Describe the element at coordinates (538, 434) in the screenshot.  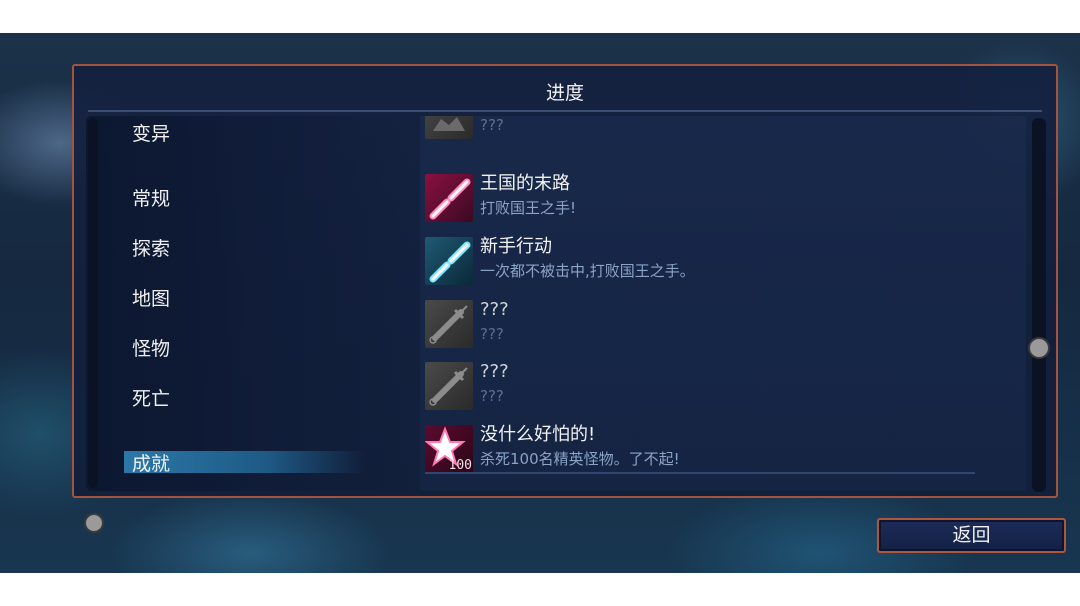
I see `achievement-name: 没什么好怕的!` at that location.